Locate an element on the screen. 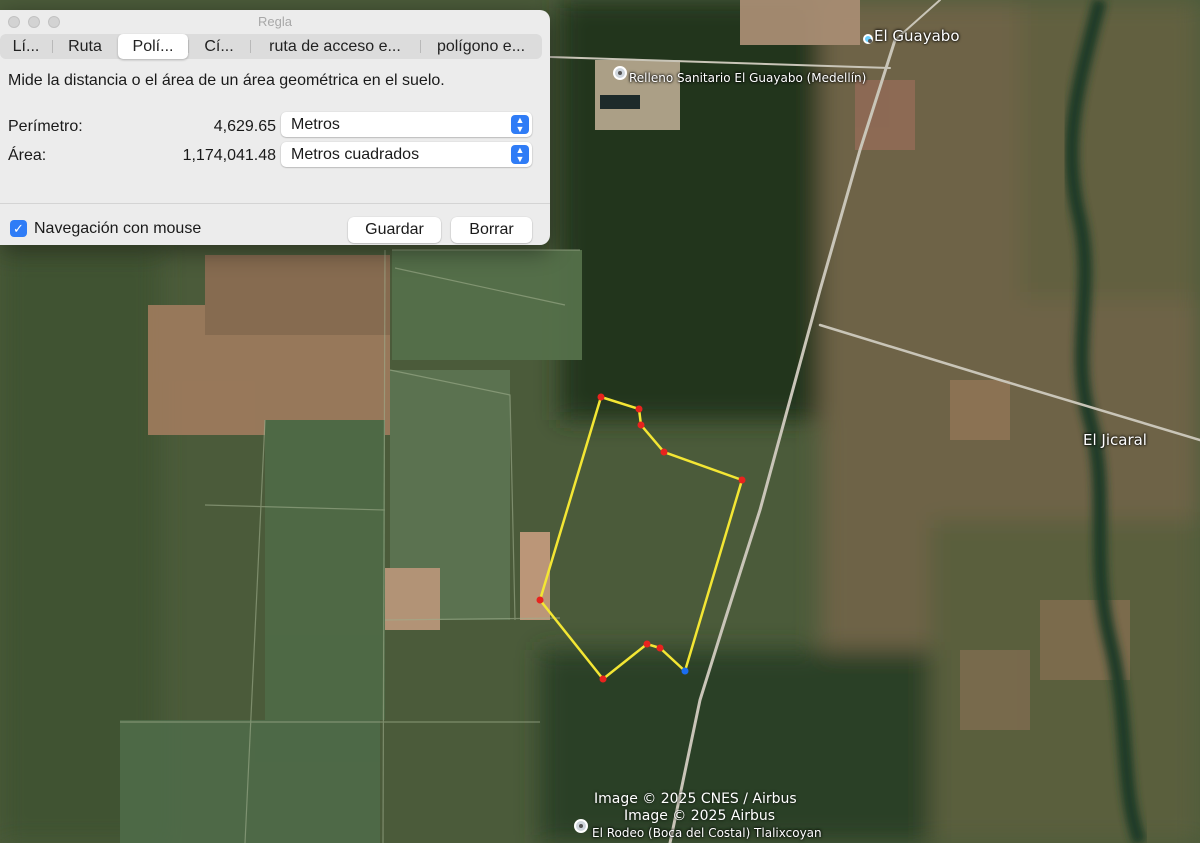 The height and width of the screenshot is (843, 1200). area-label: Área: is located at coordinates (27, 155).